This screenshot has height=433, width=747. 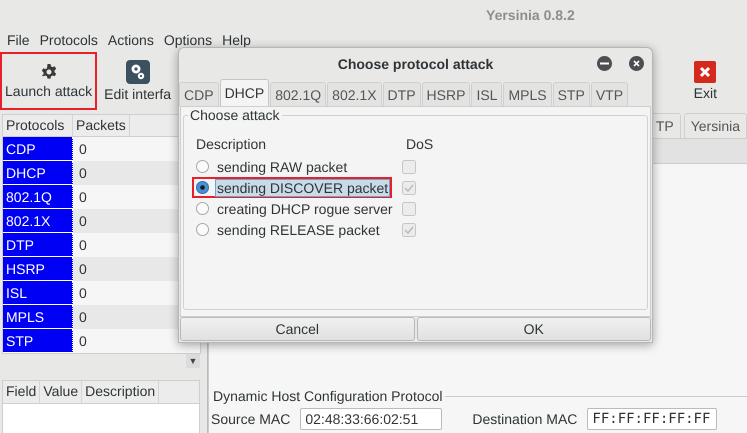 What do you see at coordinates (302, 187) in the screenshot?
I see `attack-label: sending DISCOVER packet` at bounding box center [302, 187].